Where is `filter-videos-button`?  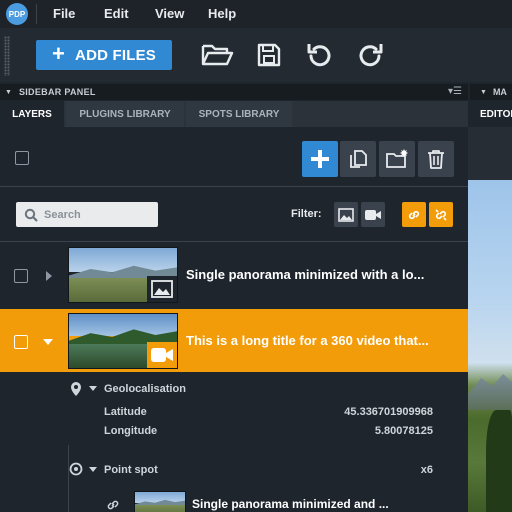 filter-videos-button is located at coordinates (373, 214).